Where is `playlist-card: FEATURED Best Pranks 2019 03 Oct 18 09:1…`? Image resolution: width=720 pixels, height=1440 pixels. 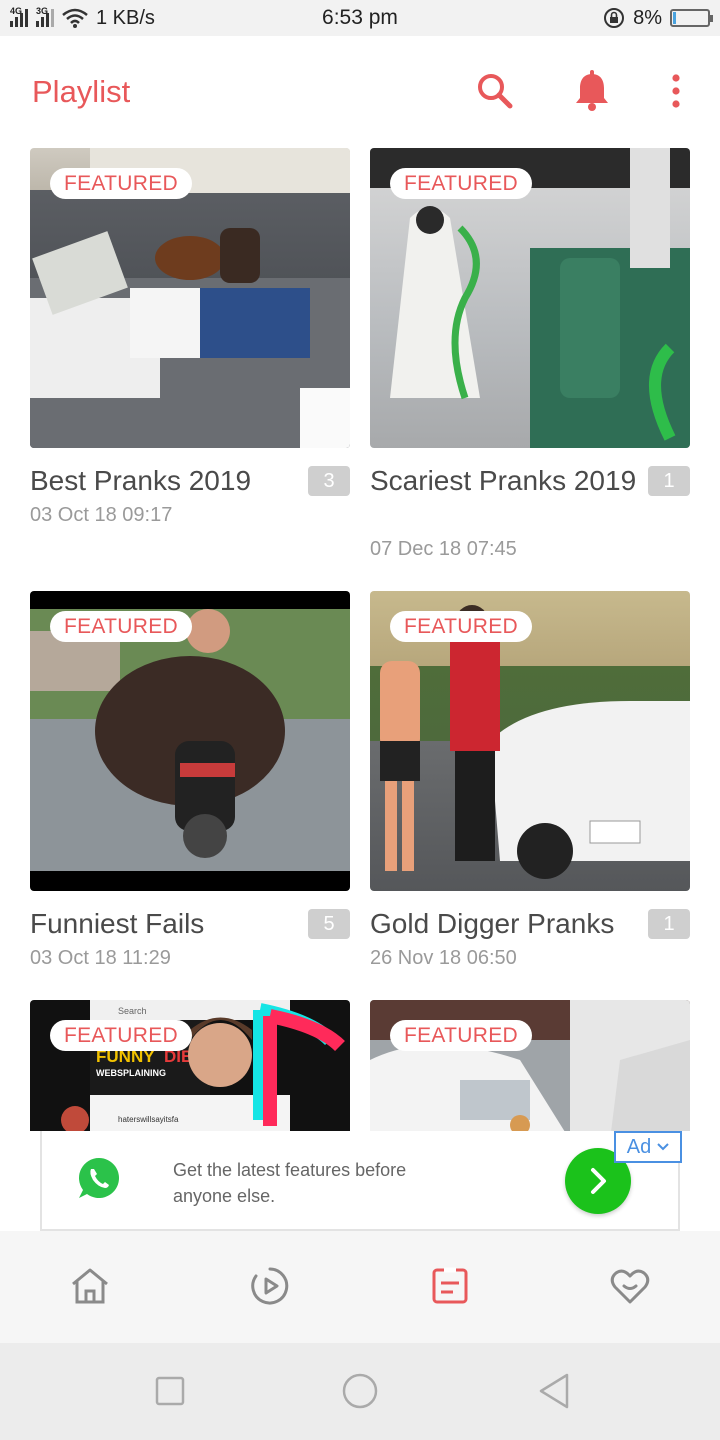
playlist-card: FEATURED Best Pranks 2019 03 Oct 18 09:1… is located at coordinates (190, 358).